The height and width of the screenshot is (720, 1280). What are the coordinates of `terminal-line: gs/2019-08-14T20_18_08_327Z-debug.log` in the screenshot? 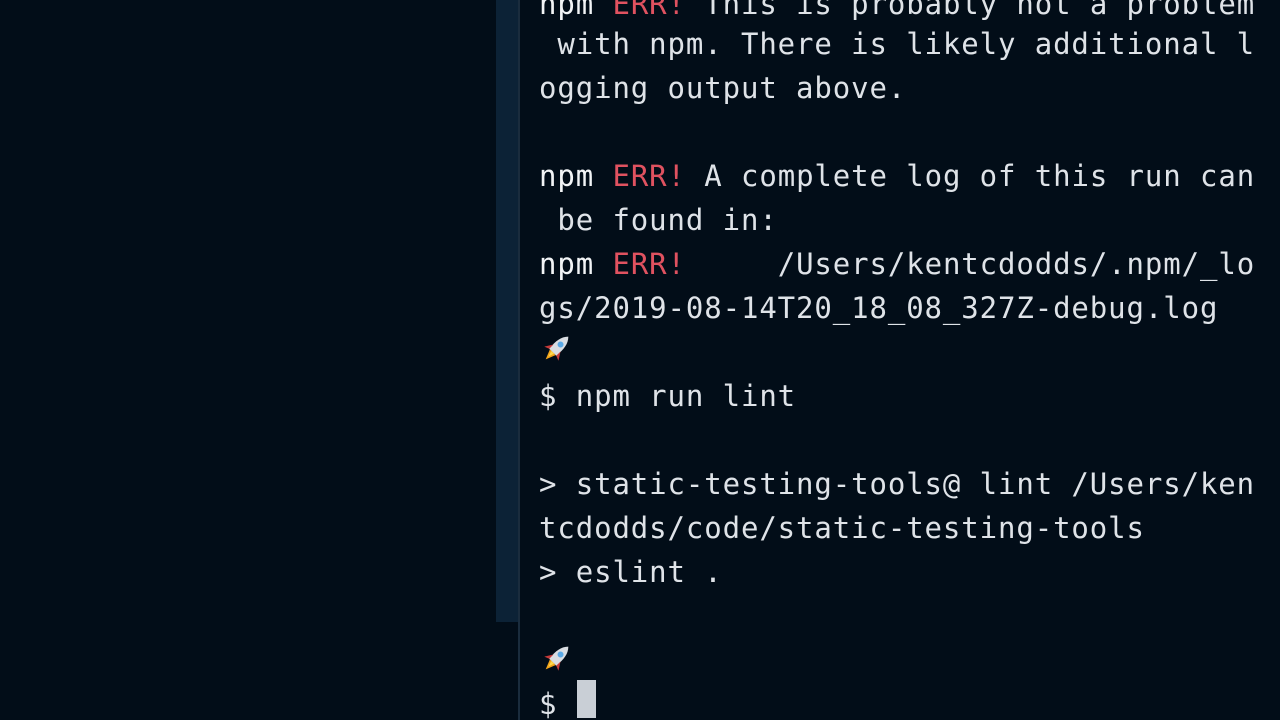 It's located at (878, 308).